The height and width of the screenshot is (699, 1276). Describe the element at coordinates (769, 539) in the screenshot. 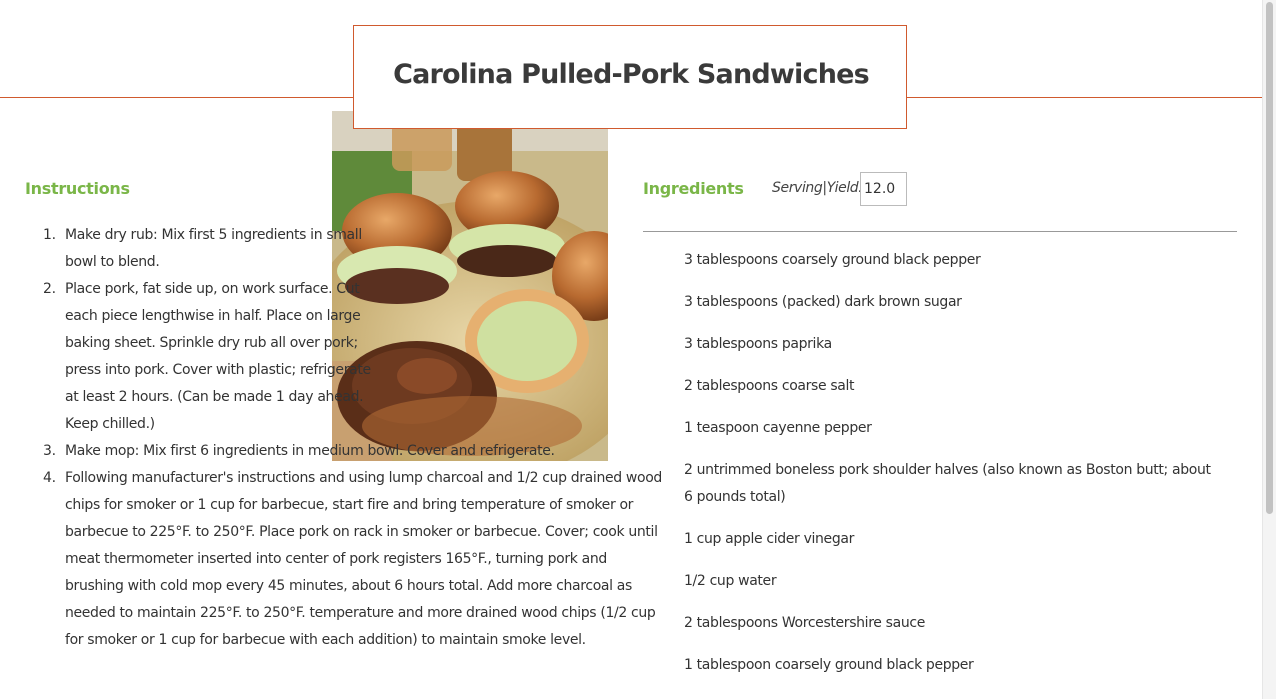

I see `ingredient-item: 1 cup apple cider vinegar` at that location.